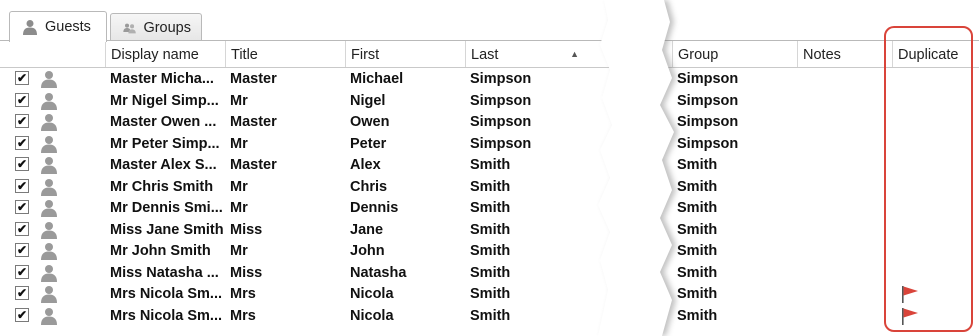  I want to click on column-label: First, so click(365, 55).